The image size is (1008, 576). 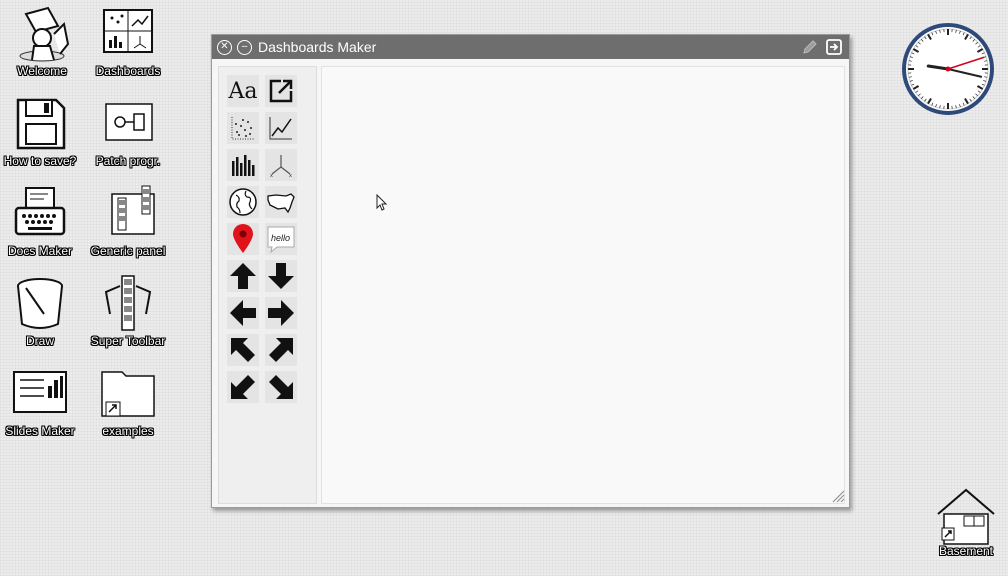 I want to click on line-chart-icon, so click(x=281, y=128).